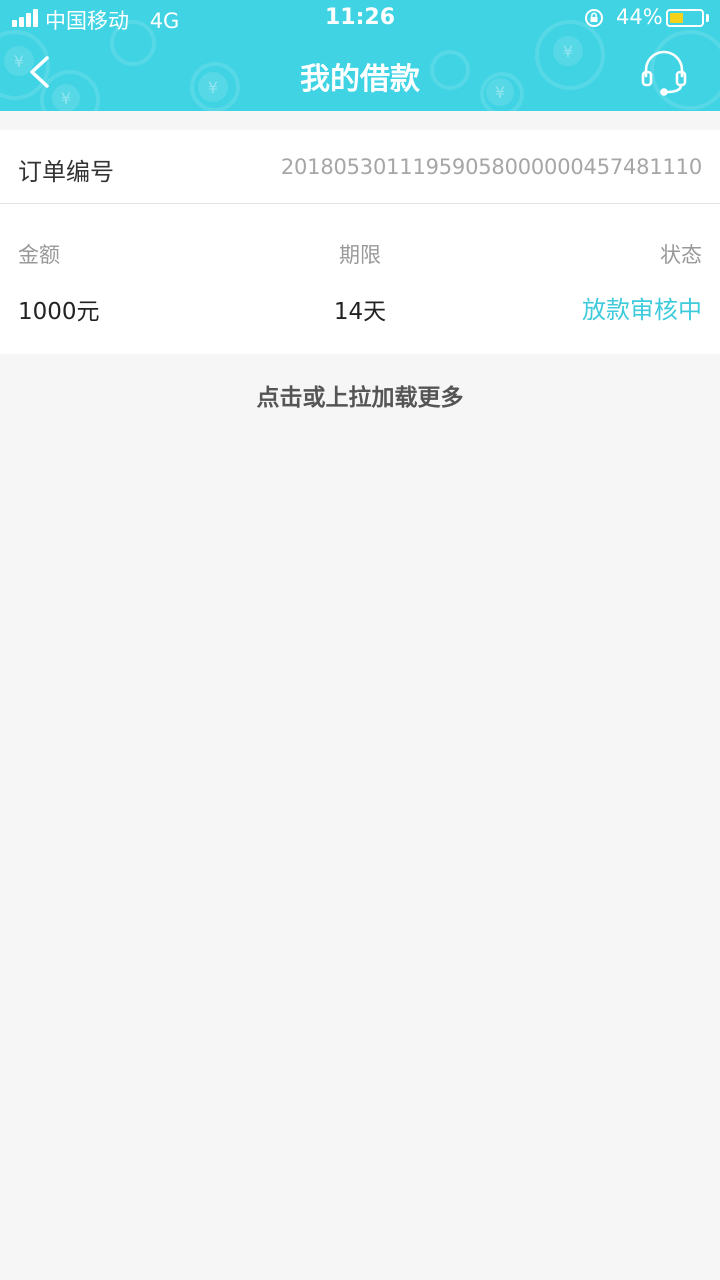 This screenshot has width=720, height=1280. Describe the element at coordinates (360, 279) in the screenshot. I see `loan-record-card: 金额 期限 状态 1000元 14天 放款审核中` at that location.